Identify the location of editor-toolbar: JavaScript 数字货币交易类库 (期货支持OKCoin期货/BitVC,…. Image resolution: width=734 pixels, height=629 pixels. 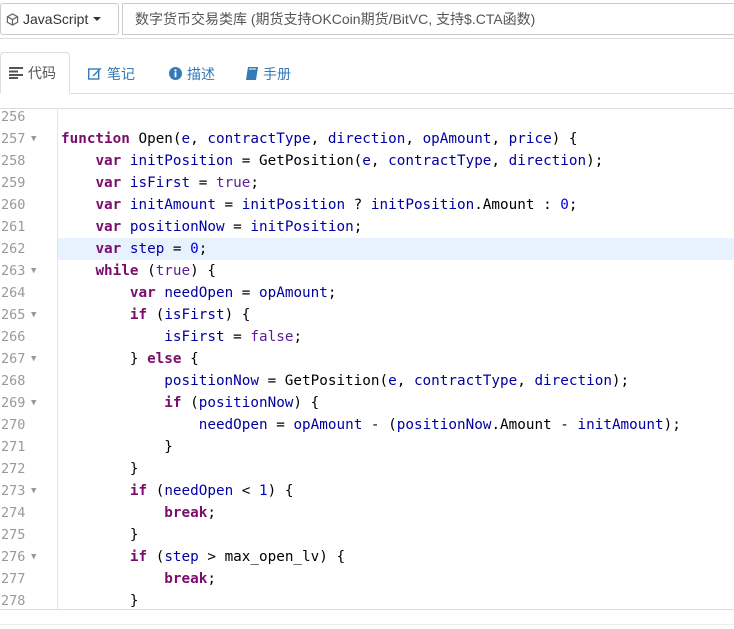
(367, 19).